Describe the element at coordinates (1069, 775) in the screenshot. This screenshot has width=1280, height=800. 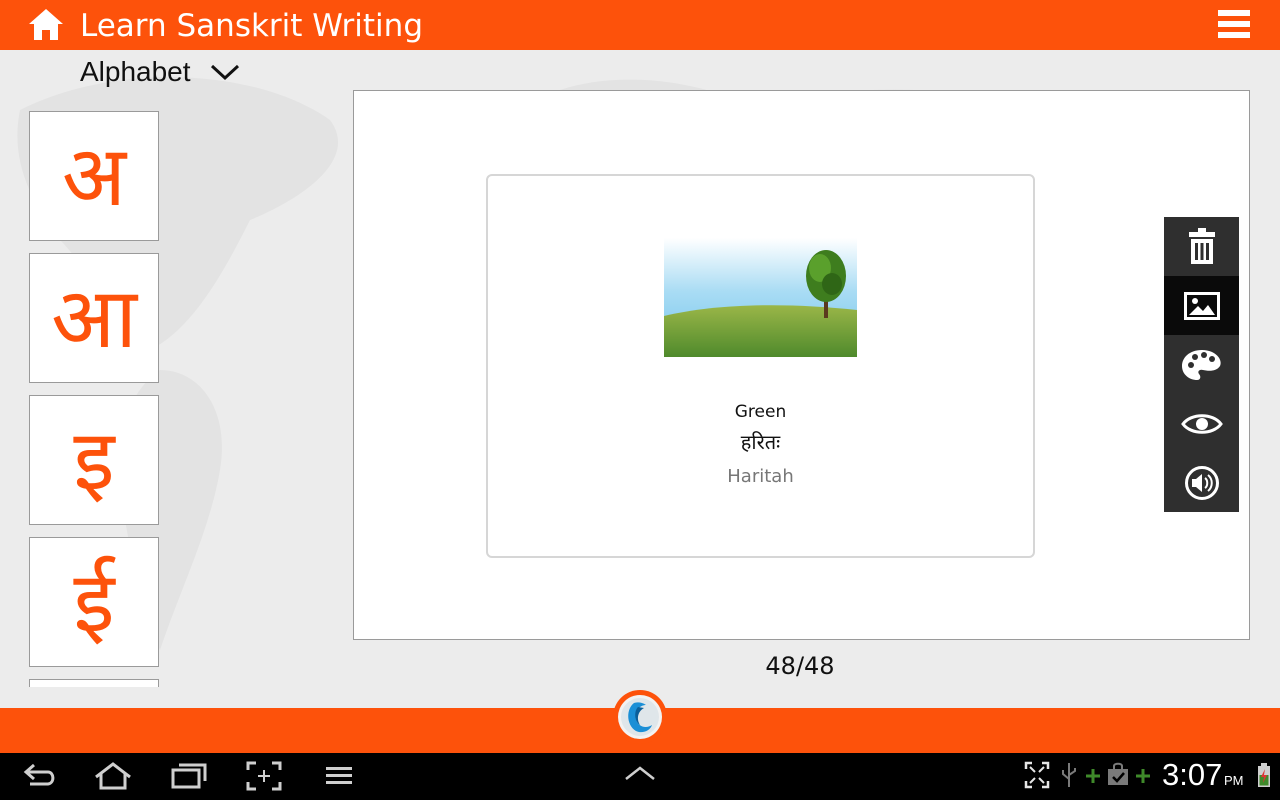
I see `usb-icon` at that location.